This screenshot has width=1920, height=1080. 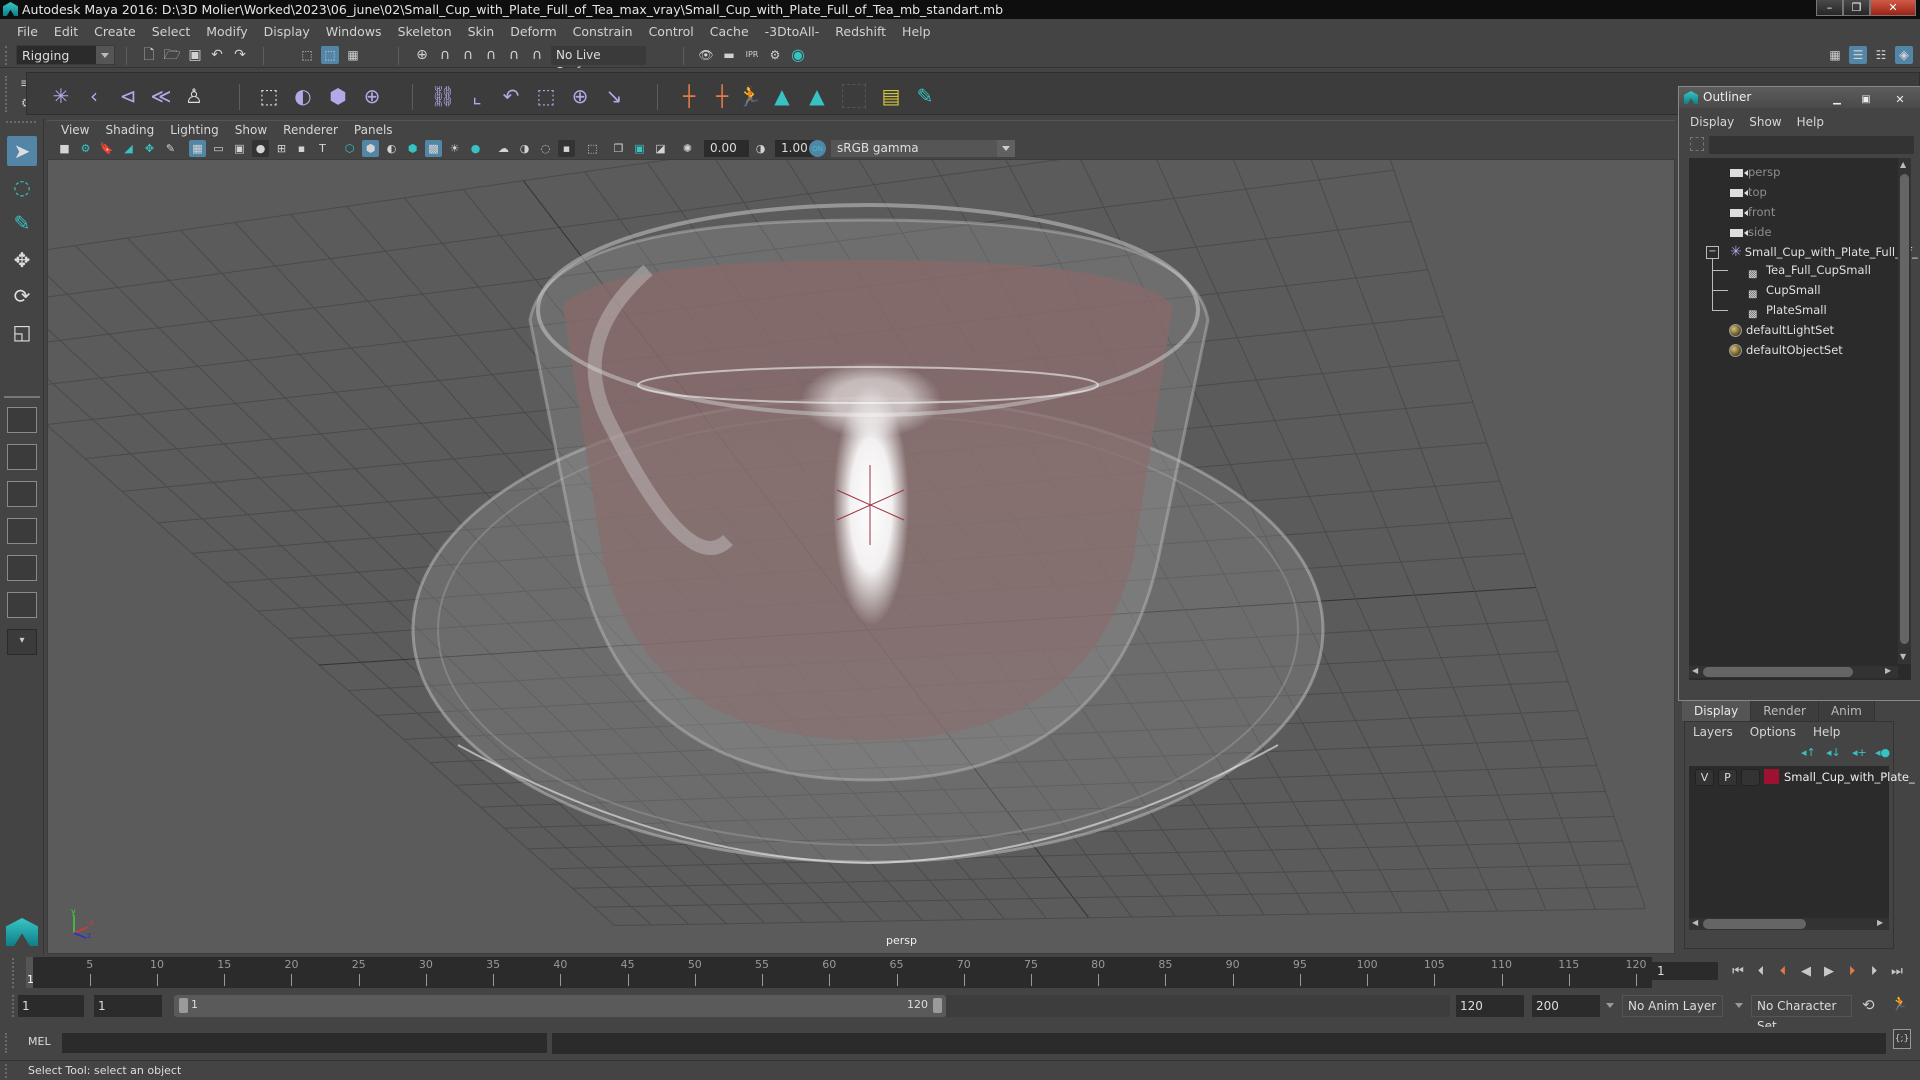 What do you see at coordinates (1835, 55) in the screenshot?
I see `modeling-toolkit-icon: ▦` at bounding box center [1835, 55].